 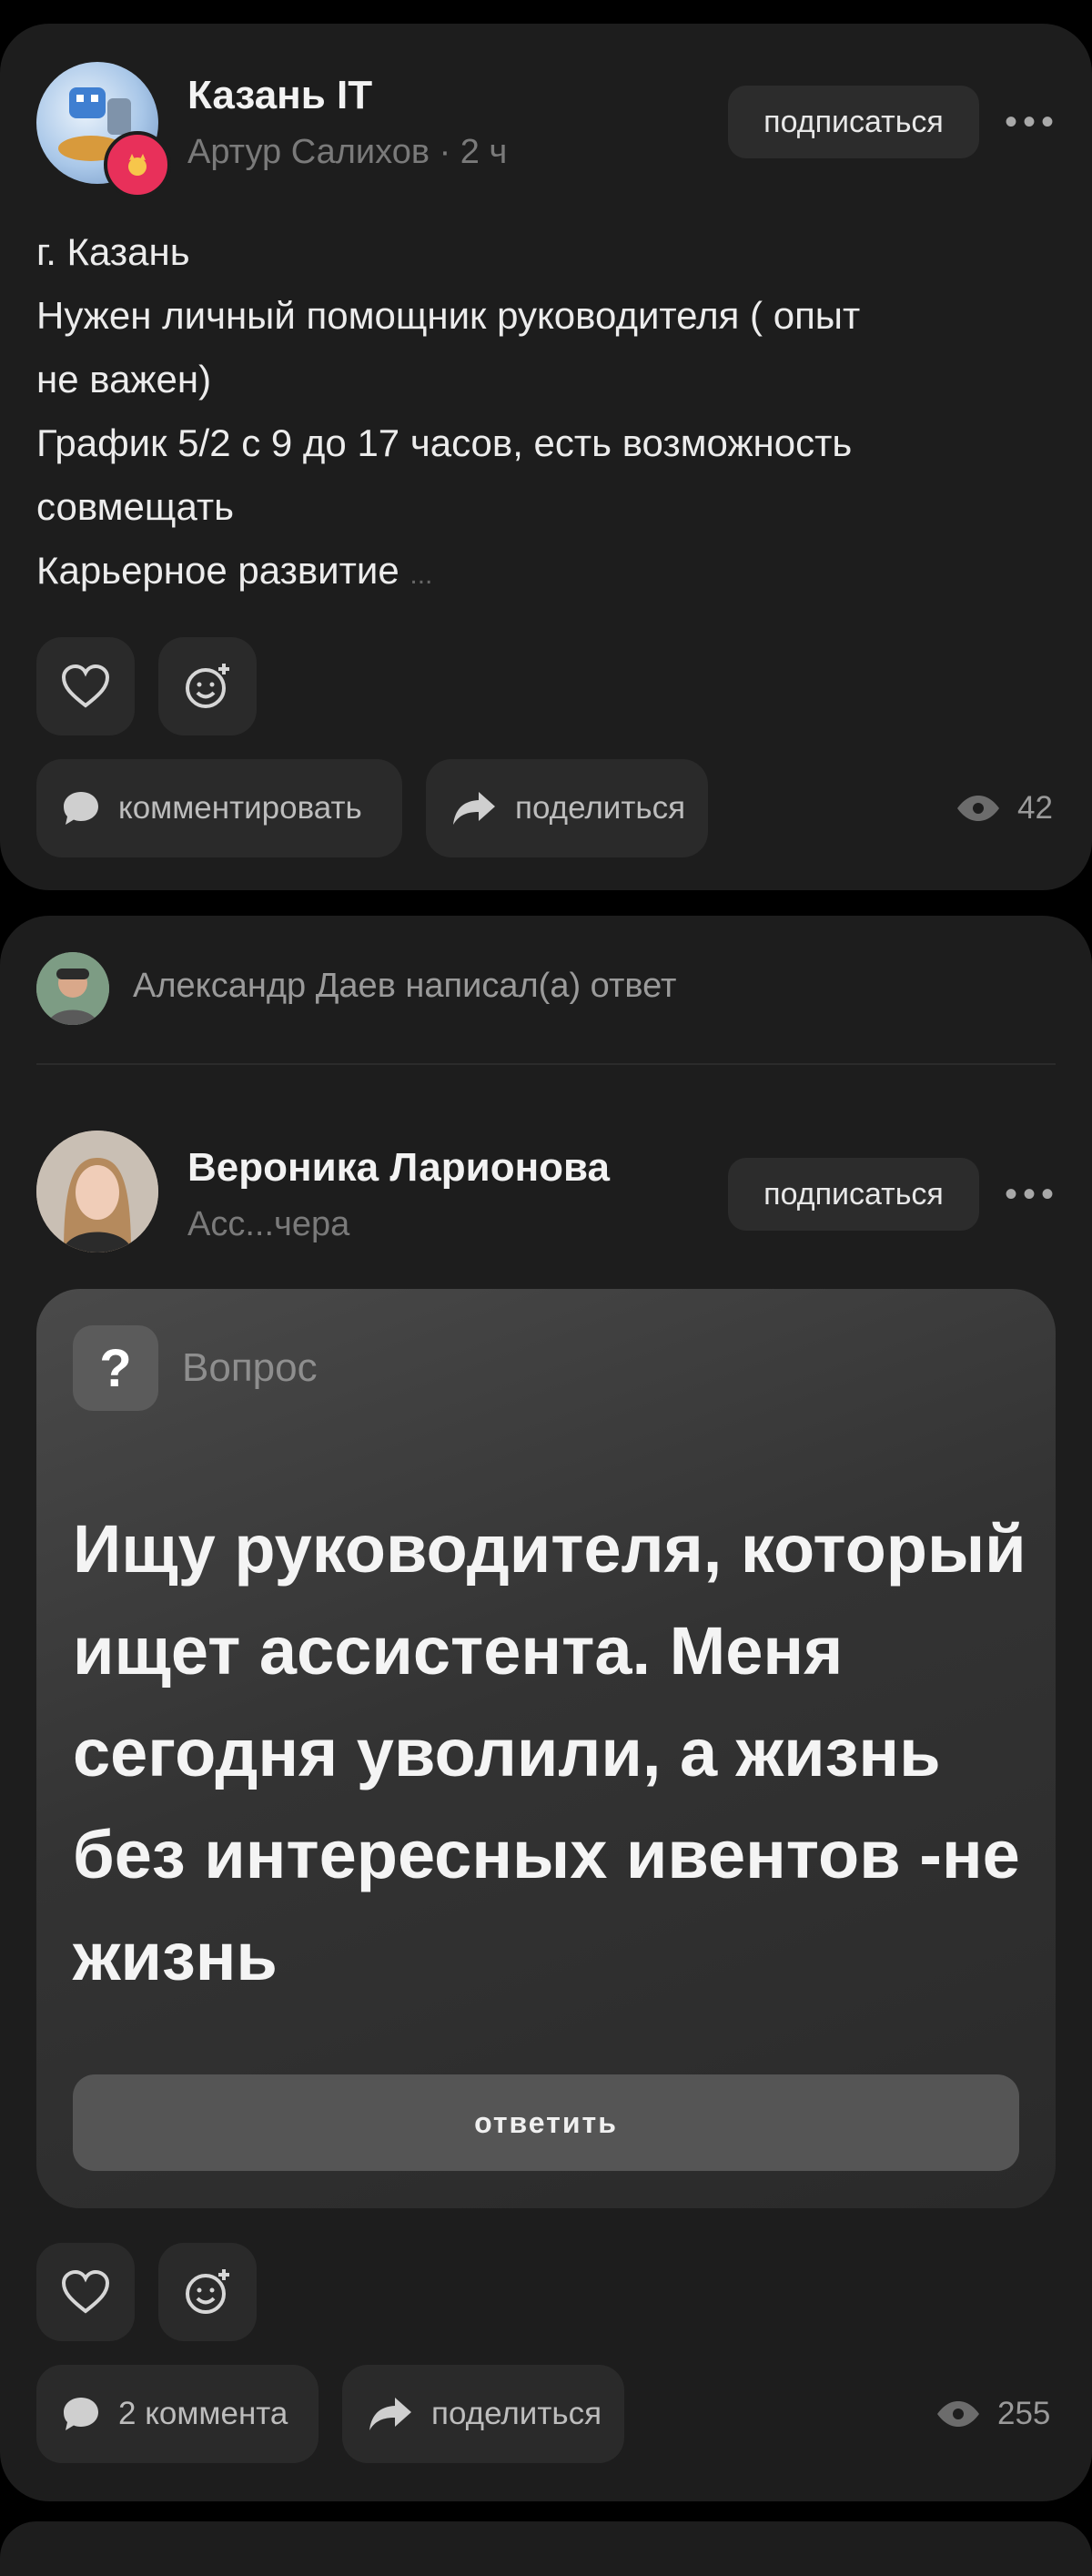 I want to click on reply-notice: Александр Даев написал(а) ответ, so click(x=405, y=986).